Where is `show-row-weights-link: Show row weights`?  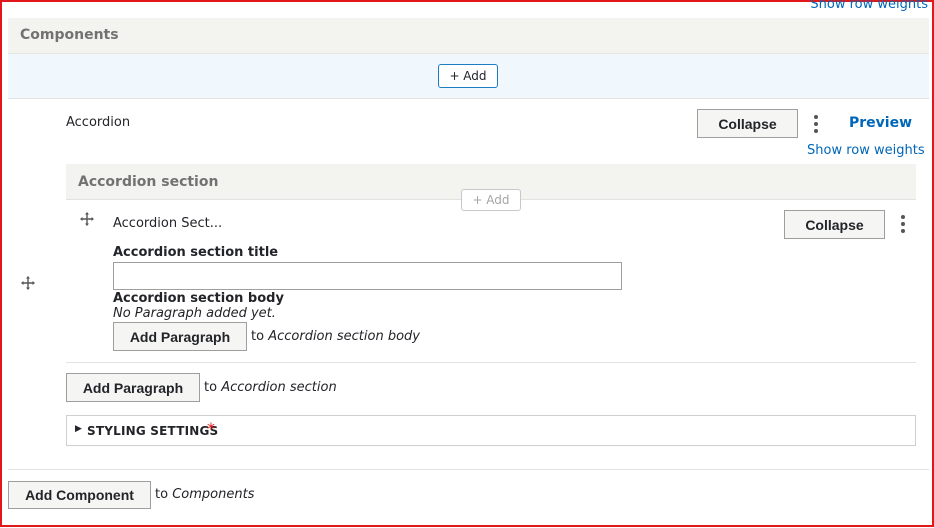 show-row-weights-link: Show row weights is located at coordinates (866, 150).